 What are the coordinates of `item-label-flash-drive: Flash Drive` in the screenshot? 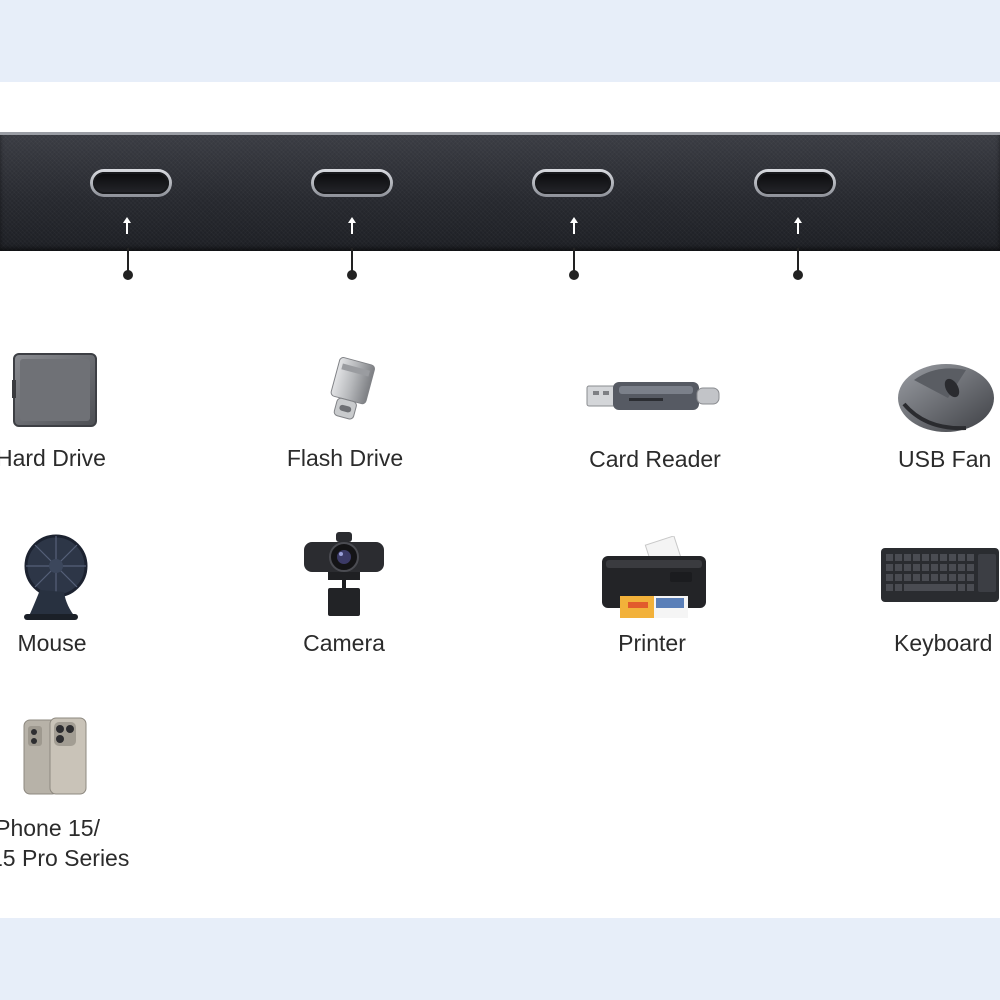 It's located at (345, 458).